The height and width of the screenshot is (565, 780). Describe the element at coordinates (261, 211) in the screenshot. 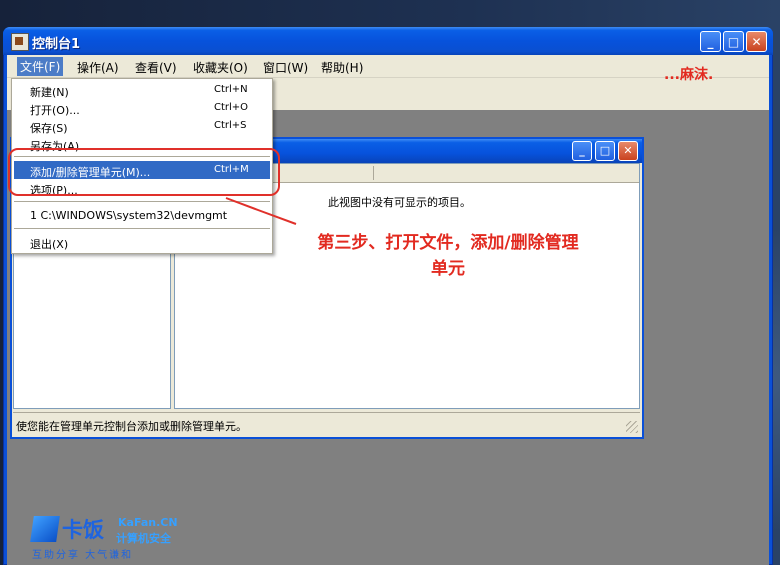

I see `annotation-pointer-line` at that location.